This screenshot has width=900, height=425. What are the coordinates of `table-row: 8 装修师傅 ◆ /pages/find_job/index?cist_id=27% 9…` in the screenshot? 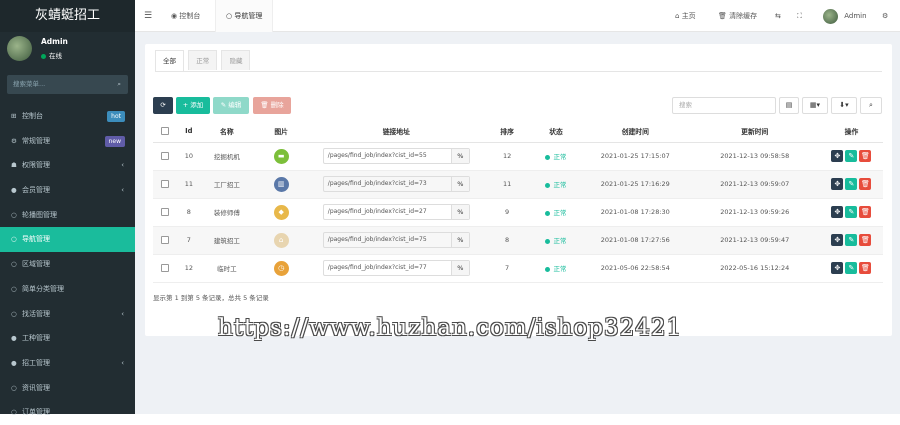 It's located at (518, 212).